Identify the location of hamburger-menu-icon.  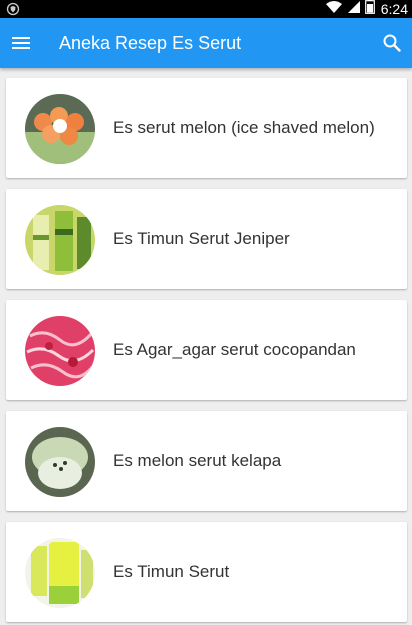
(21, 43).